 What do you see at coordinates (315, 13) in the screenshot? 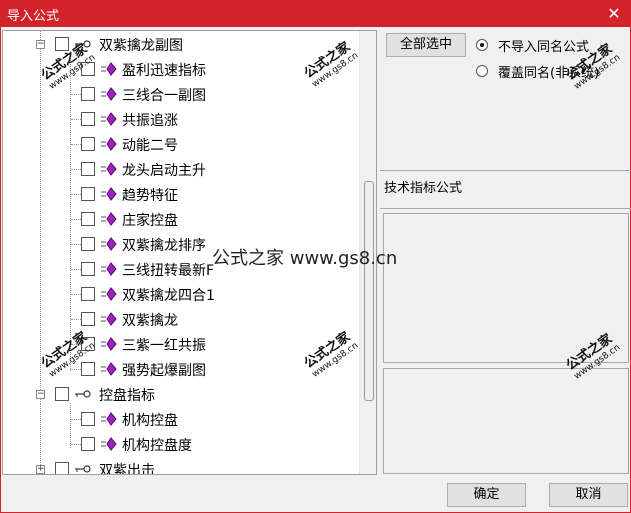
I see `title-bar: 导入公式 ✕` at bounding box center [315, 13].